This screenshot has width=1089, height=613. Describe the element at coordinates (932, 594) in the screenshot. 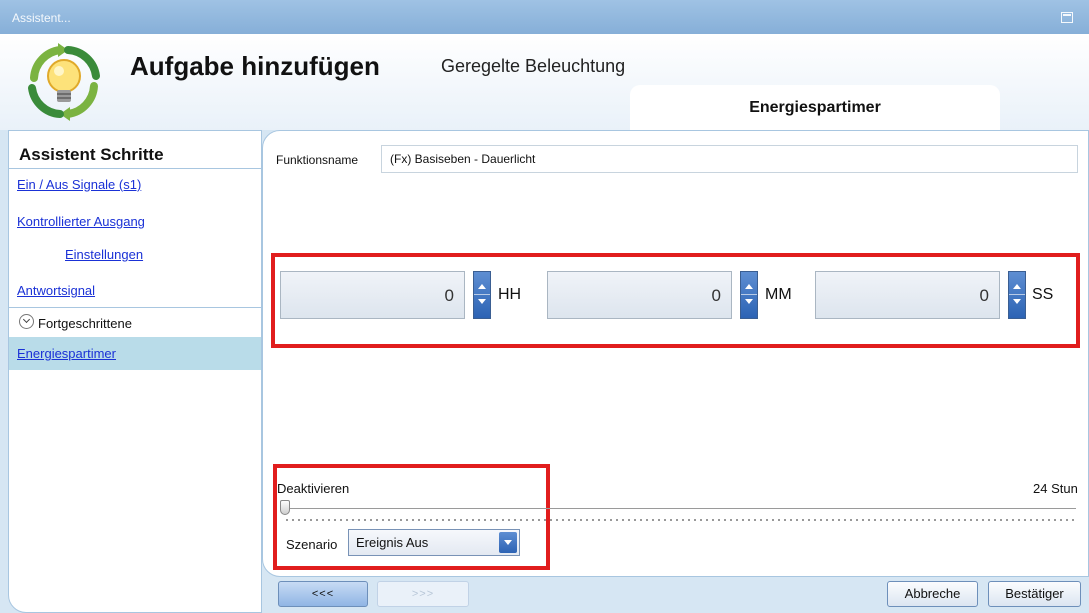

I see `cancel-button: Abbreche` at that location.